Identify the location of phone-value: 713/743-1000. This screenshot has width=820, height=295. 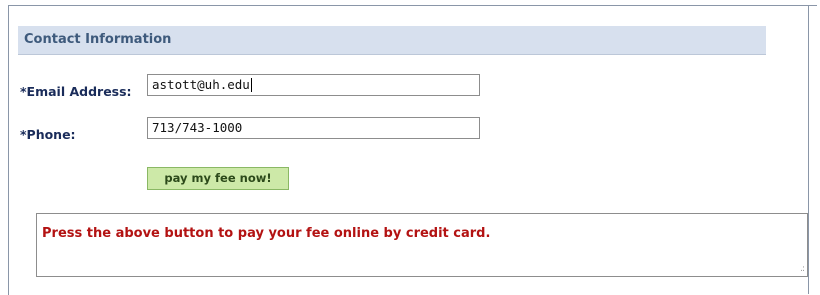
(197, 127).